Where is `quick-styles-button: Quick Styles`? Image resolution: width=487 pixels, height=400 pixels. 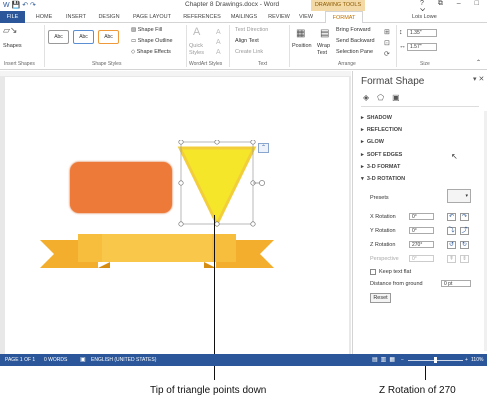
quick-styles-button: Quick Styles is located at coordinates (200, 50).